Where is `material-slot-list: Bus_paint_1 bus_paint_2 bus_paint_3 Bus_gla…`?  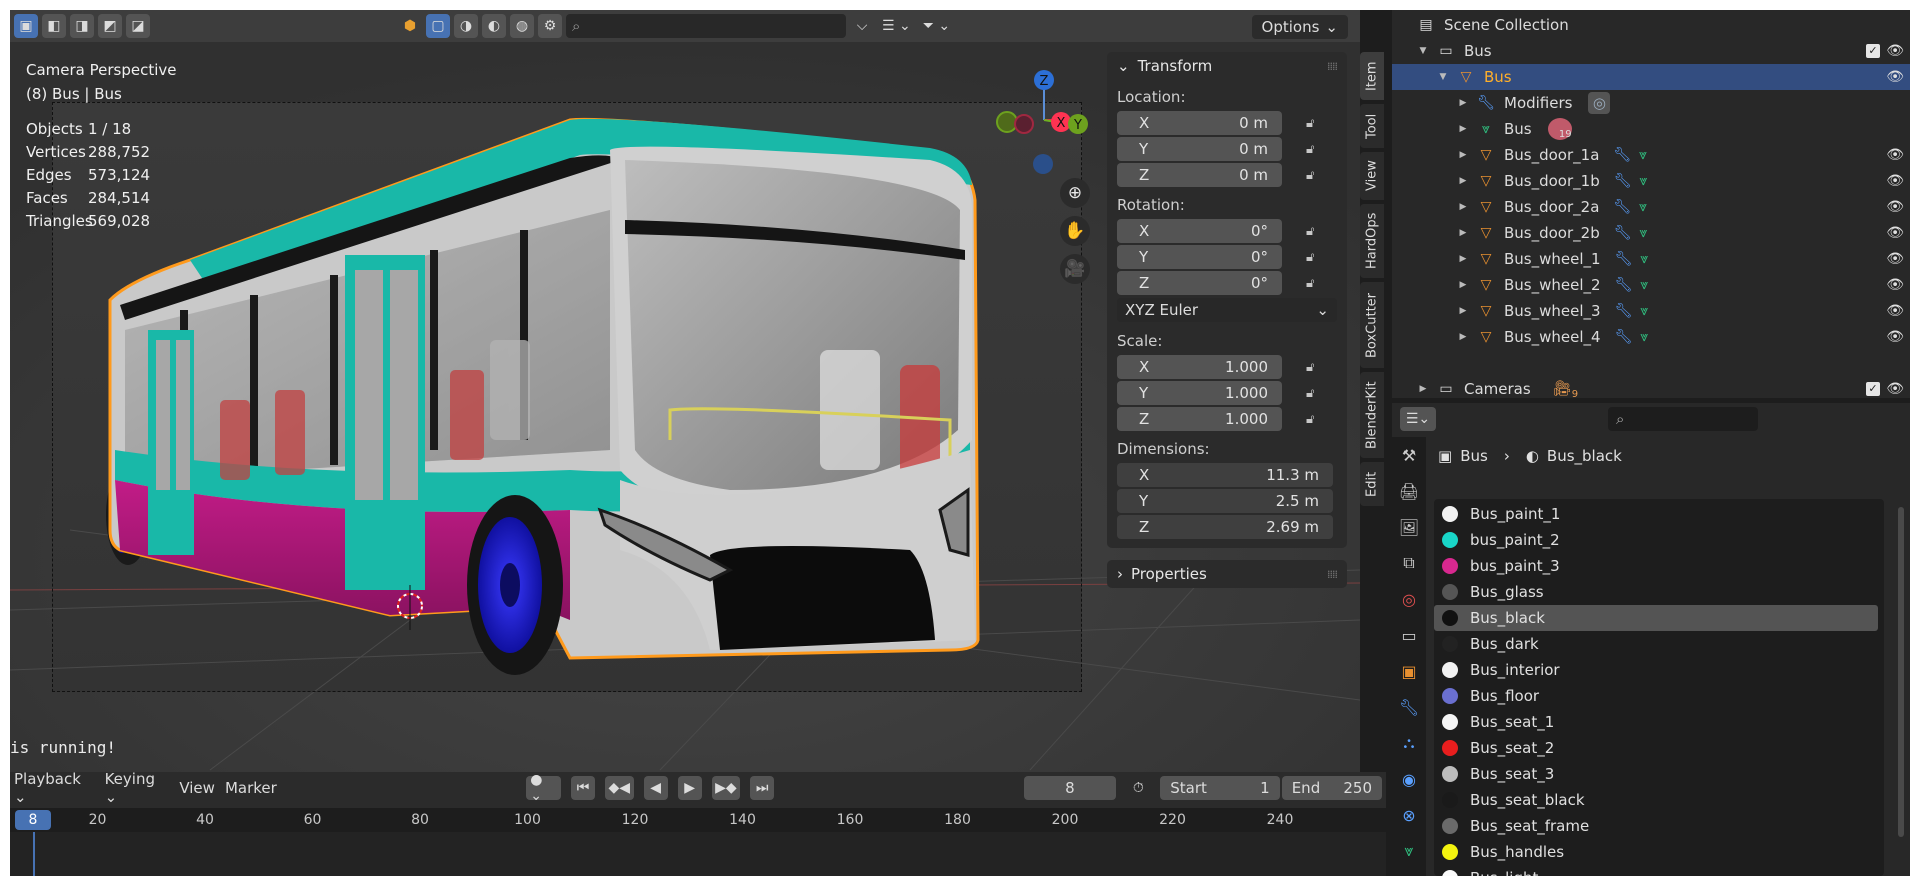 material-slot-list: Bus_paint_1 bus_paint_2 bus_paint_3 Bus_gla… is located at coordinates (1659, 687).